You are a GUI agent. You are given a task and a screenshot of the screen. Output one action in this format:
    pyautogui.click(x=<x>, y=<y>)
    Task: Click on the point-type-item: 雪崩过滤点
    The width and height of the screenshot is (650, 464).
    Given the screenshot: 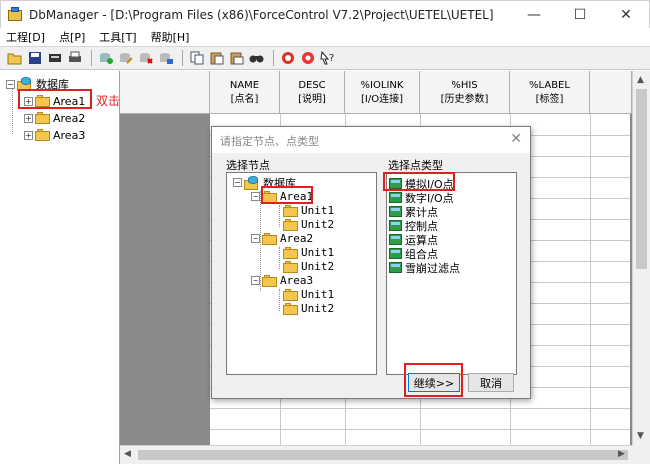 What is the action you would take?
    pyautogui.click(x=424, y=267)
    